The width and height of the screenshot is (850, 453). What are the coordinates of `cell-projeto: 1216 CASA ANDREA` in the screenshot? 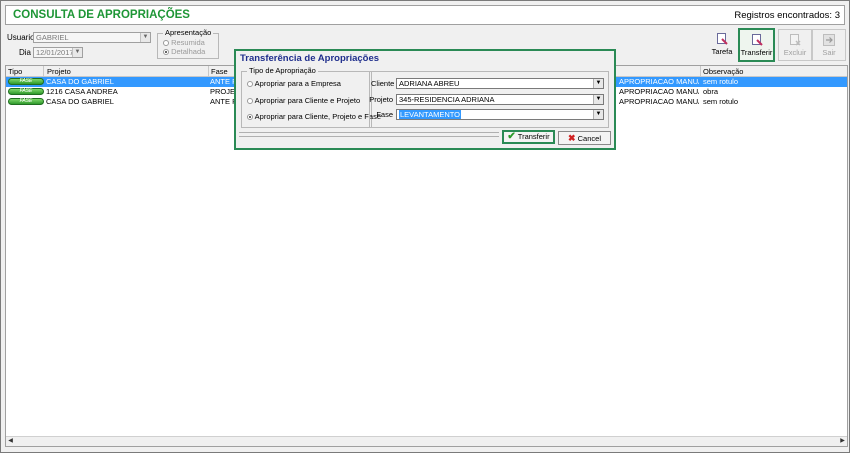 It's located at (82, 91).